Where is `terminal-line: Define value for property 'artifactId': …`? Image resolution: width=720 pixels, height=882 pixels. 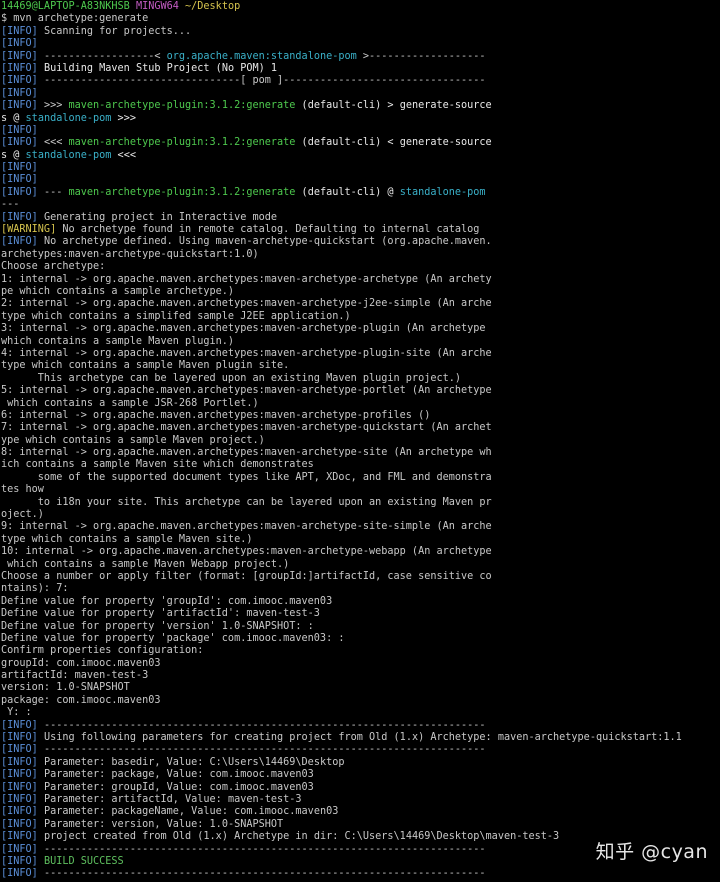 terminal-line: Define value for property 'artifactId': … is located at coordinates (360, 614).